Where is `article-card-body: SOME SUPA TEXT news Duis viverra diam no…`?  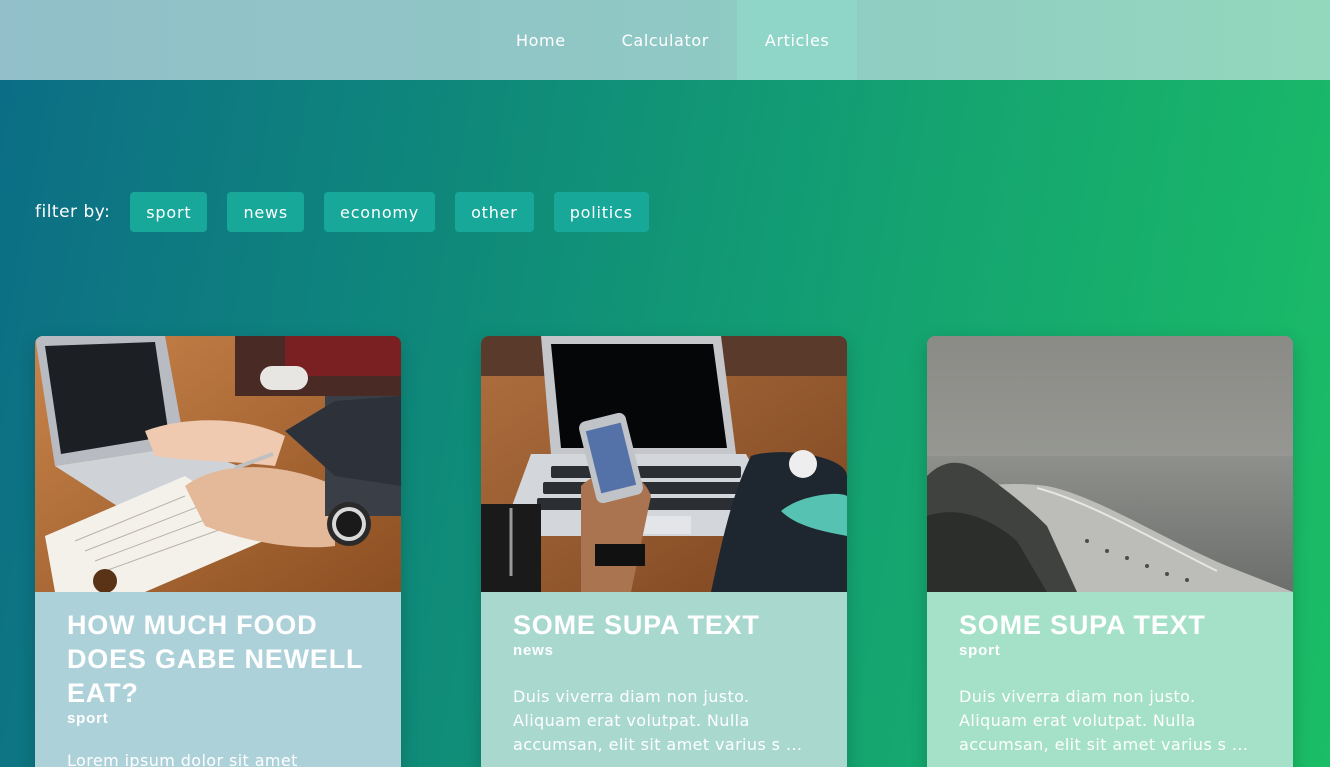 article-card-body: SOME SUPA TEXT news Duis viverra diam no… is located at coordinates (664, 679).